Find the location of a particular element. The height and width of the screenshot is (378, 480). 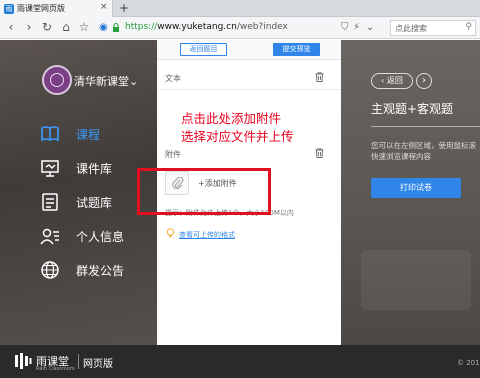

sidebar-item-announcements: 群发公告 is located at coordinates (100, 271).